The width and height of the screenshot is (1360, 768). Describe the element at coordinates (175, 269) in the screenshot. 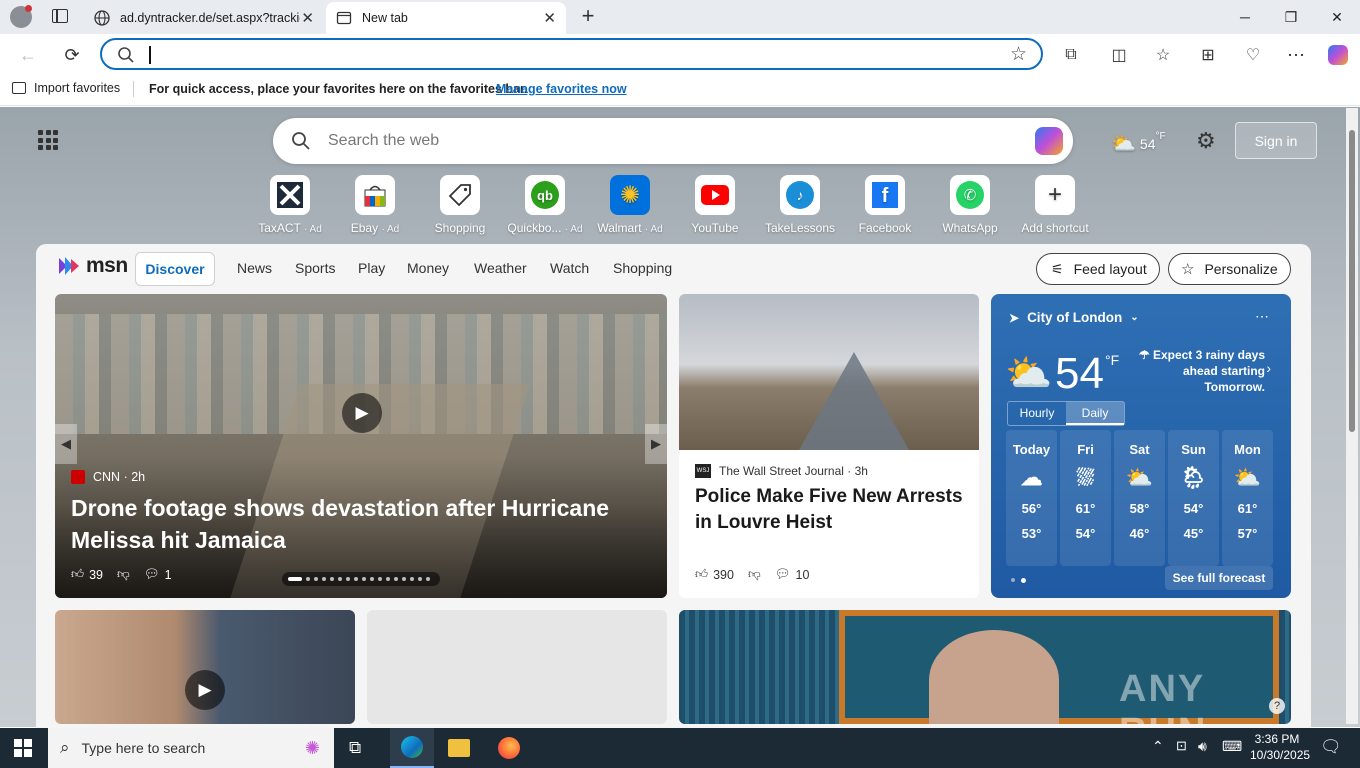

I see `tab-discover: Discover` at that location.